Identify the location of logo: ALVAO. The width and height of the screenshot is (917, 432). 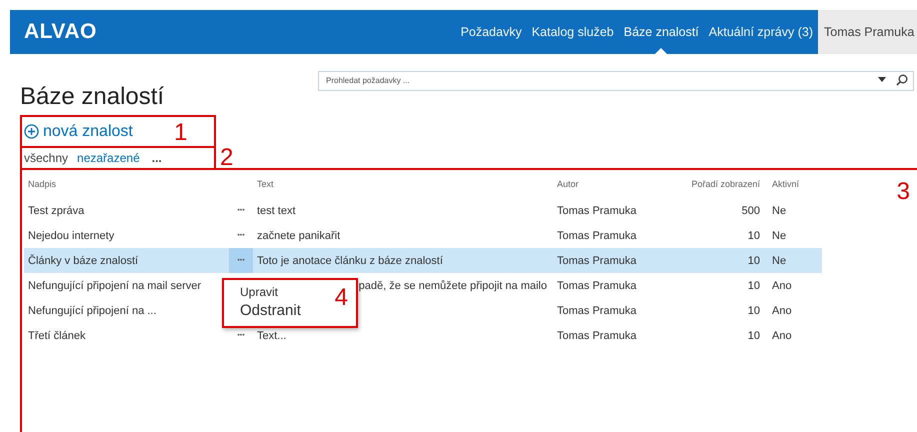
(60, 32).